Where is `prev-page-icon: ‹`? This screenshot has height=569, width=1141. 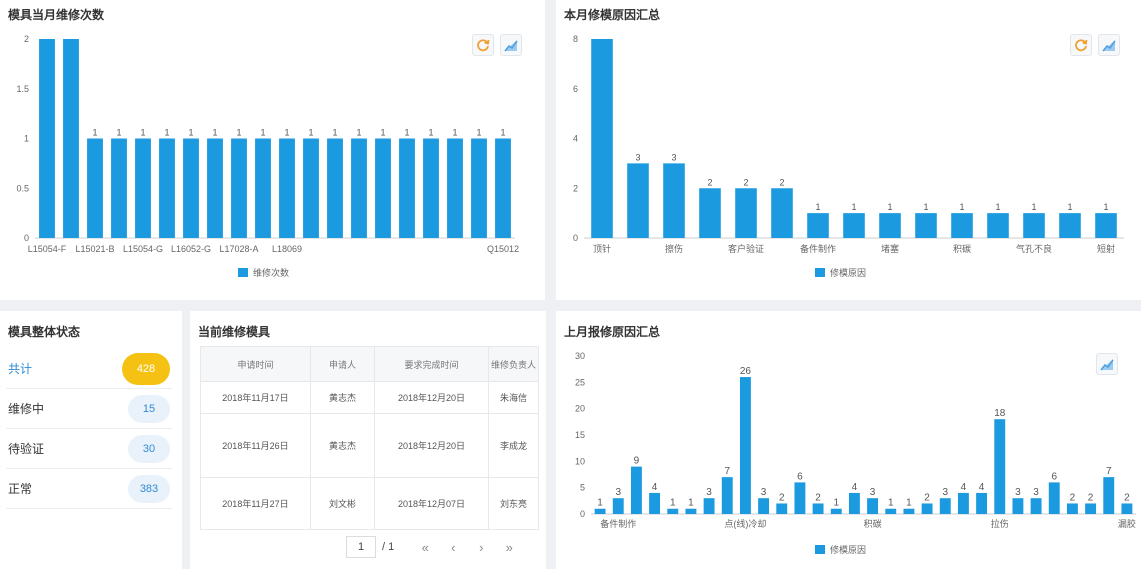 prev-page-icon: ‹ is located at coordinates (453, 547).